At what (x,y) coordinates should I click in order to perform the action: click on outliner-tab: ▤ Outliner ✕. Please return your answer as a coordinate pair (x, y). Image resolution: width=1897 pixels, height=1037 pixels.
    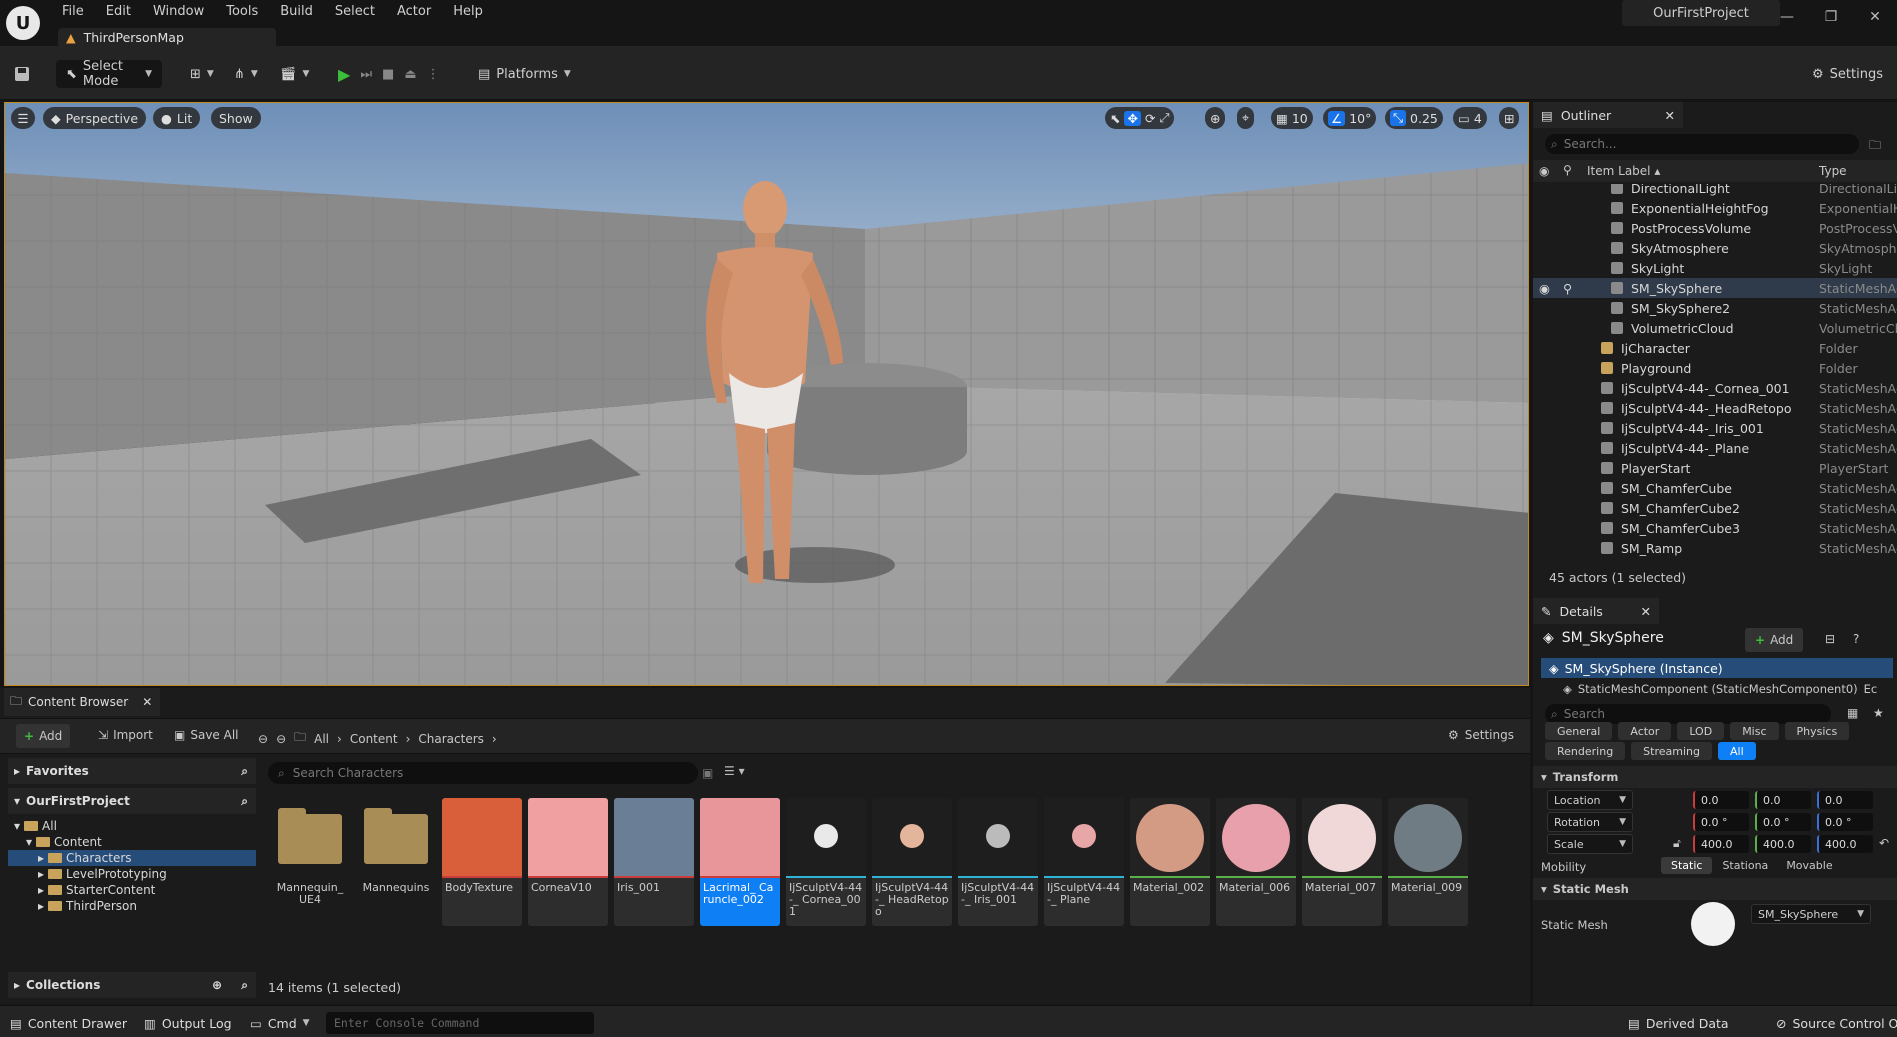
    Looking at the image, I should click on (1608, 115).